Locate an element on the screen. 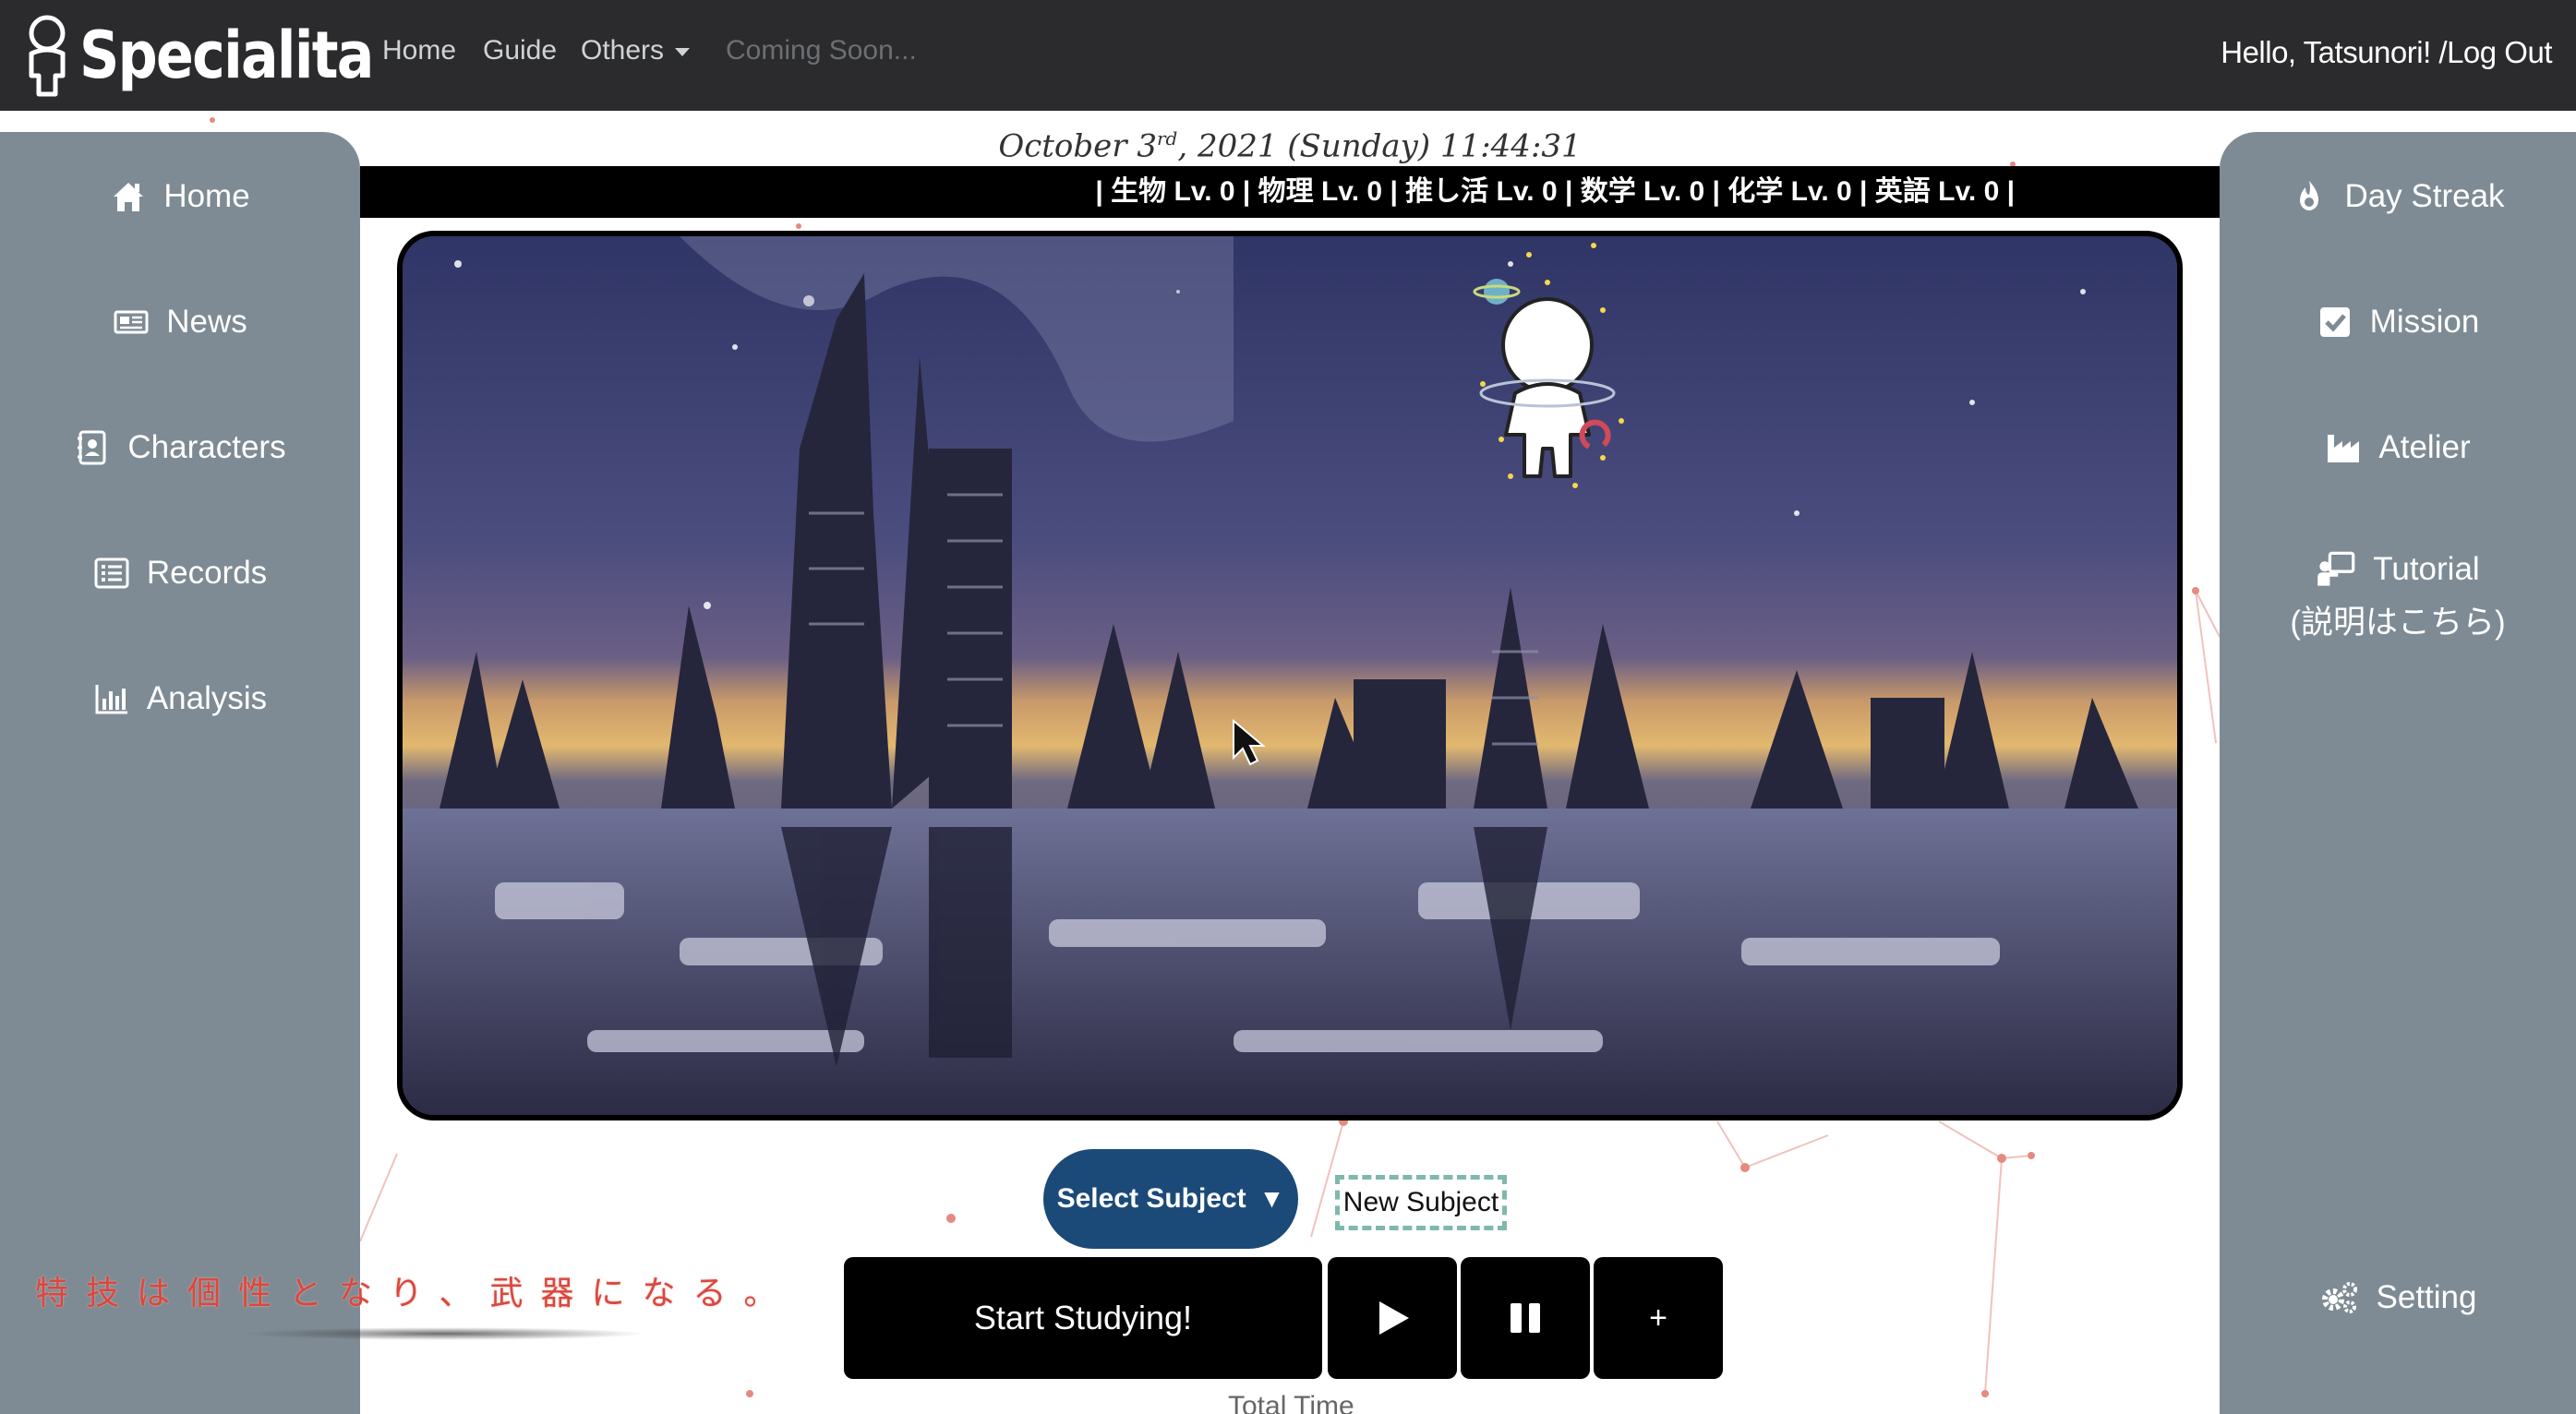 The width and height of the screenshot is (2576, 1414). play-button is located at coordinates (1392, 1318).